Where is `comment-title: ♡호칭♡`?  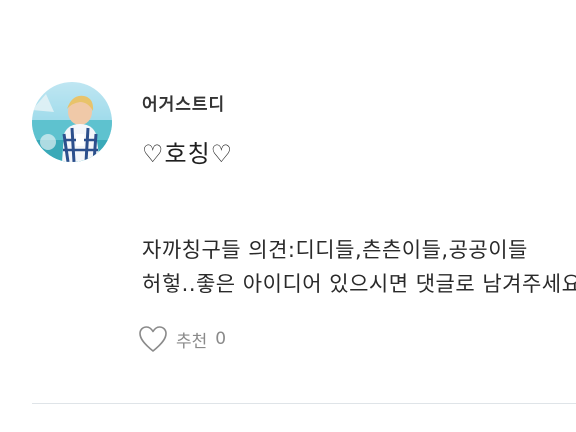 comment-title: ♡호칭♡ is located at coordinates (188, 154).